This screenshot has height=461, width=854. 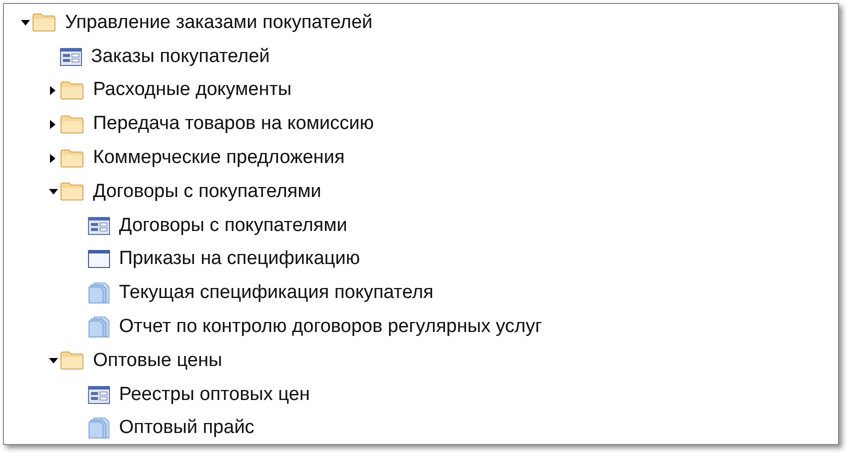 What do you see at coordinates (219, 158) in the screenshot?
I see `tree-item-label: Коммерческие предложения` at bounding box center [219, 158].